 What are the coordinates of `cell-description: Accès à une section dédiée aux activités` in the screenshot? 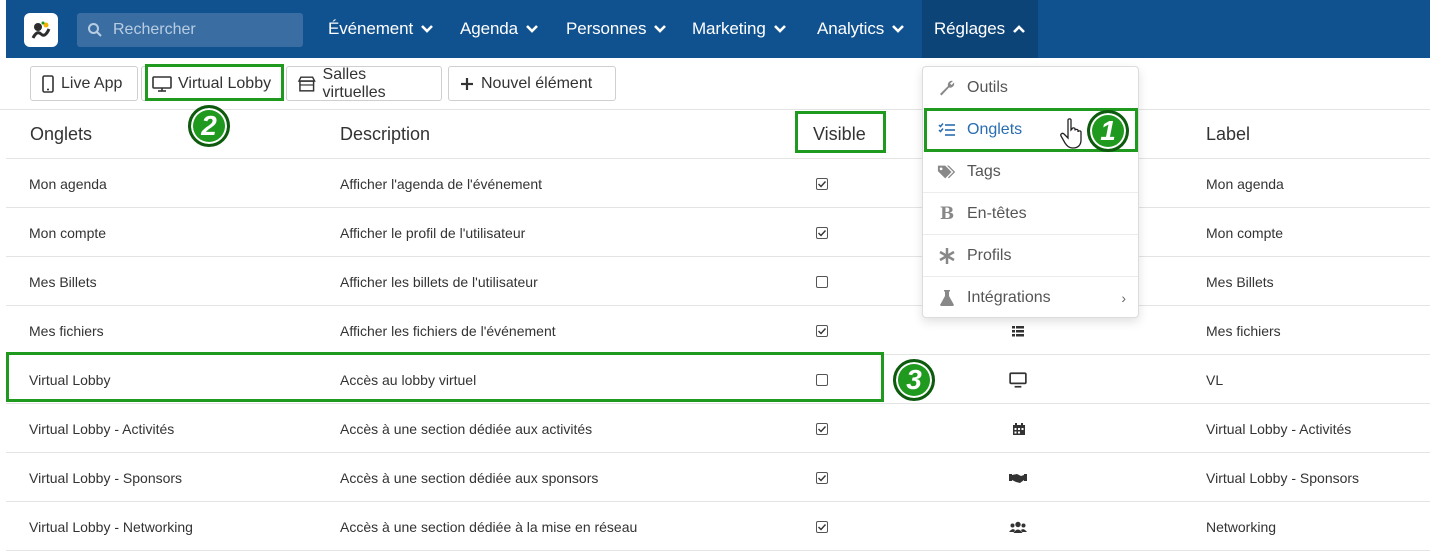 It's located at (466, 428).